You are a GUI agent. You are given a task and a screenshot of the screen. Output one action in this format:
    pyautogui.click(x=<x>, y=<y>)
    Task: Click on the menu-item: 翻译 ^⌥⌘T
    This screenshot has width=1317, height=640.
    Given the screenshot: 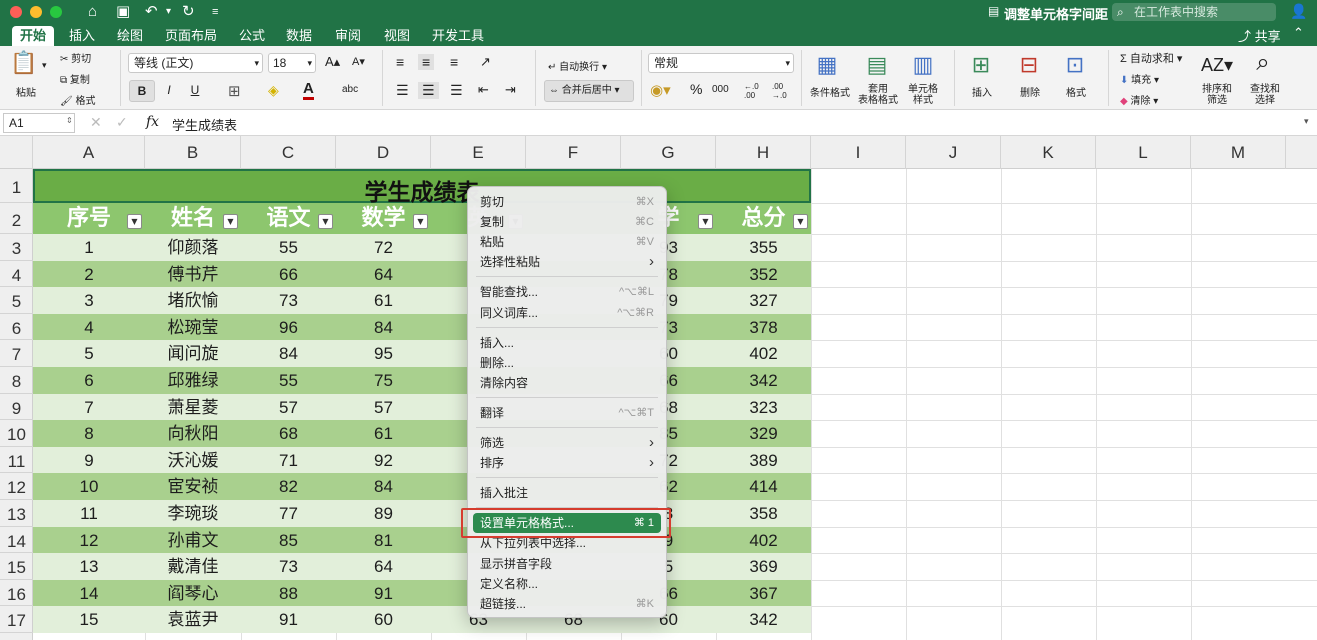 What is the action you would take?
    pyautogui.click(x=567, y=413)
    